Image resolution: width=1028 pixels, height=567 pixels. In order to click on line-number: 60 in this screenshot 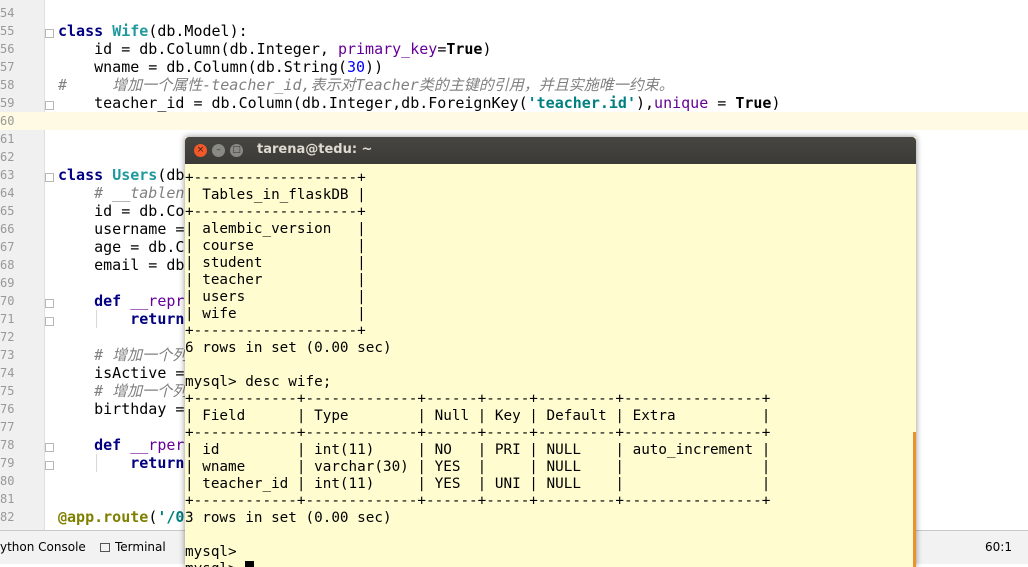, I will do `click(7, 121)`.